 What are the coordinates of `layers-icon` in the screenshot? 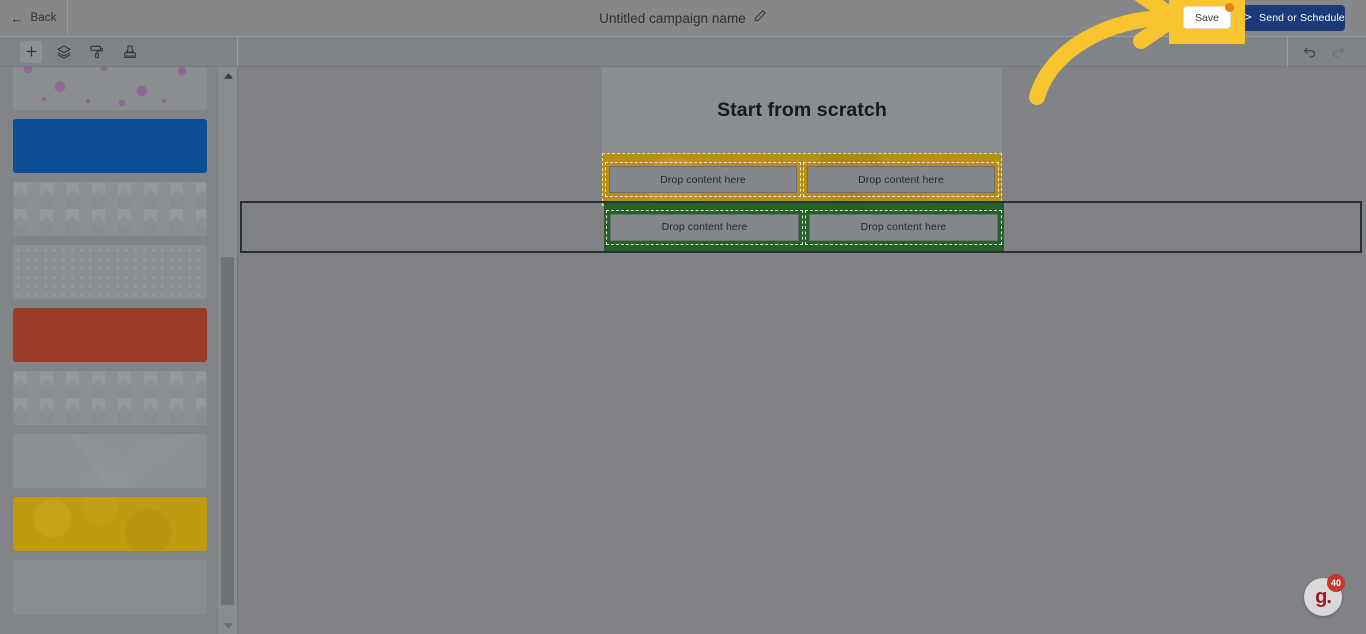 It's located at (64, 52).